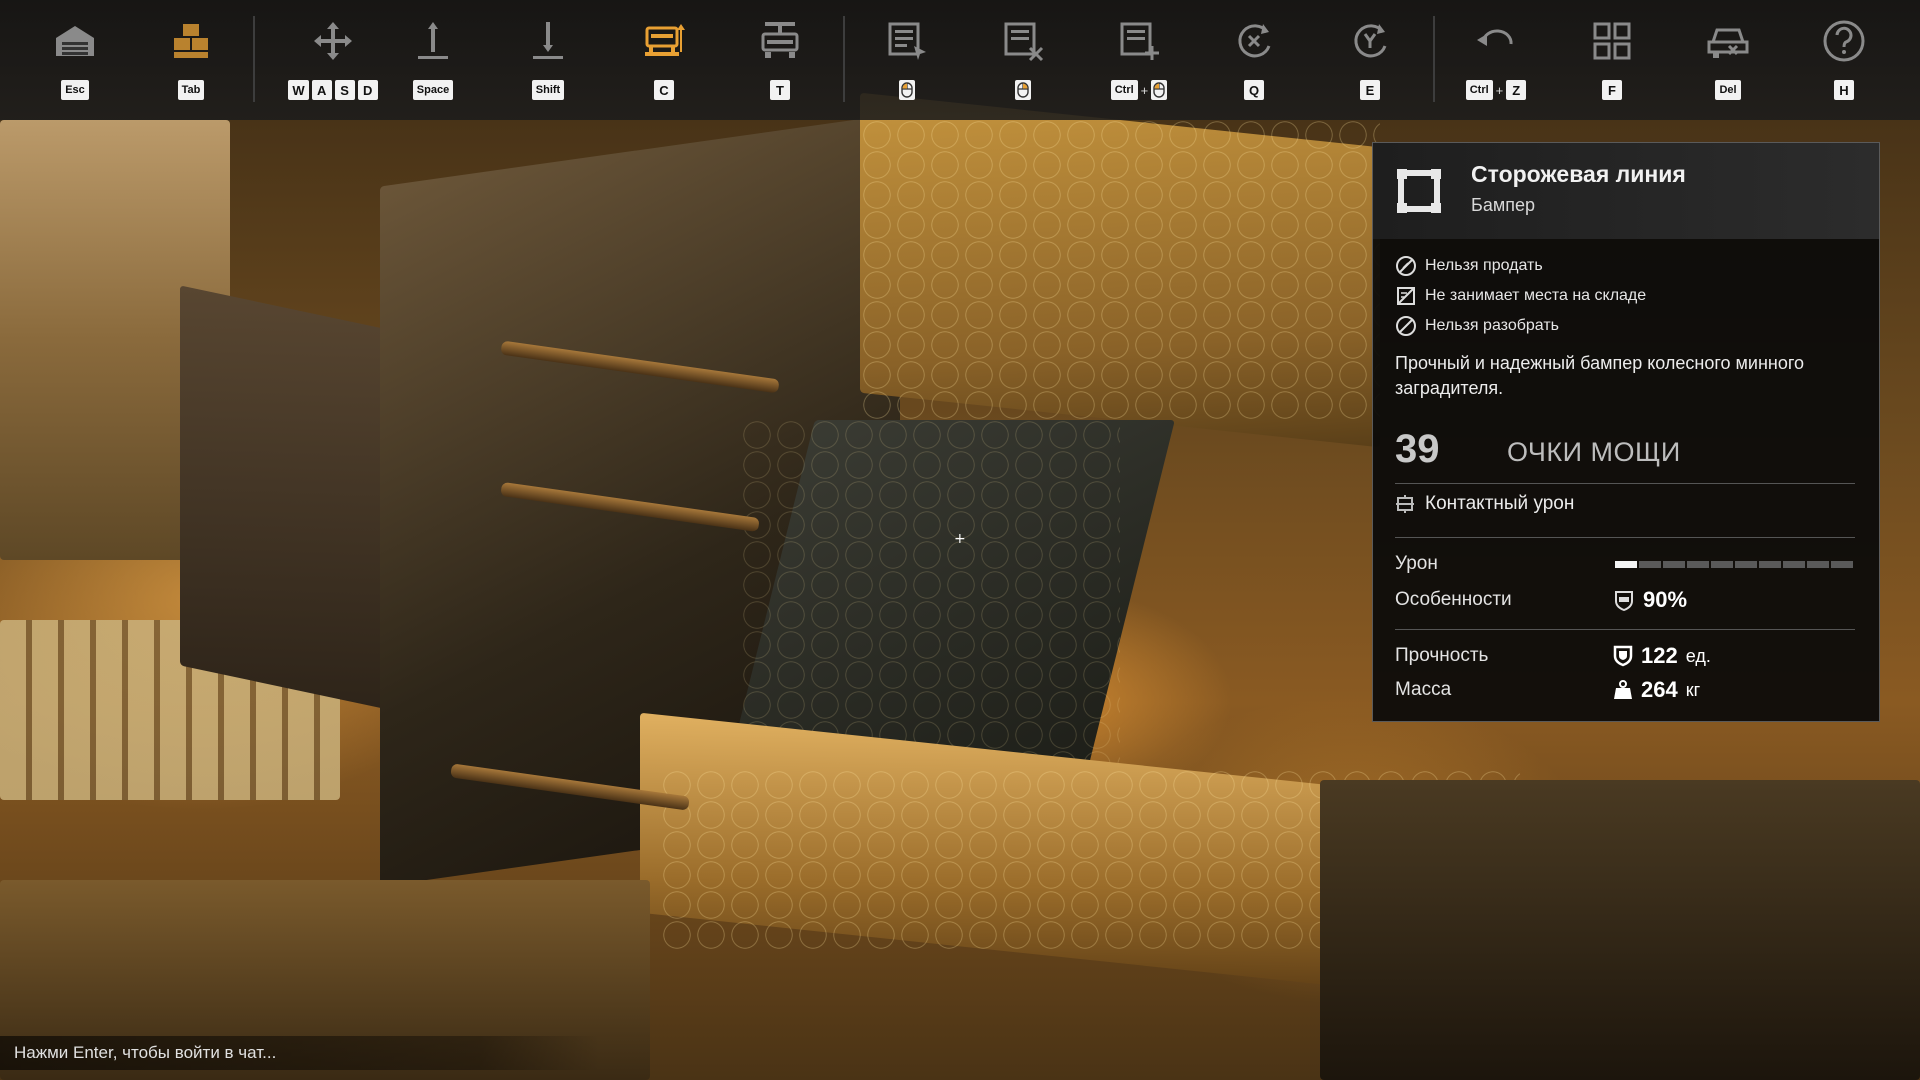 The image size is (1920, 1080). I want to click on right-mouse-button-icon, so click(1023, 90).